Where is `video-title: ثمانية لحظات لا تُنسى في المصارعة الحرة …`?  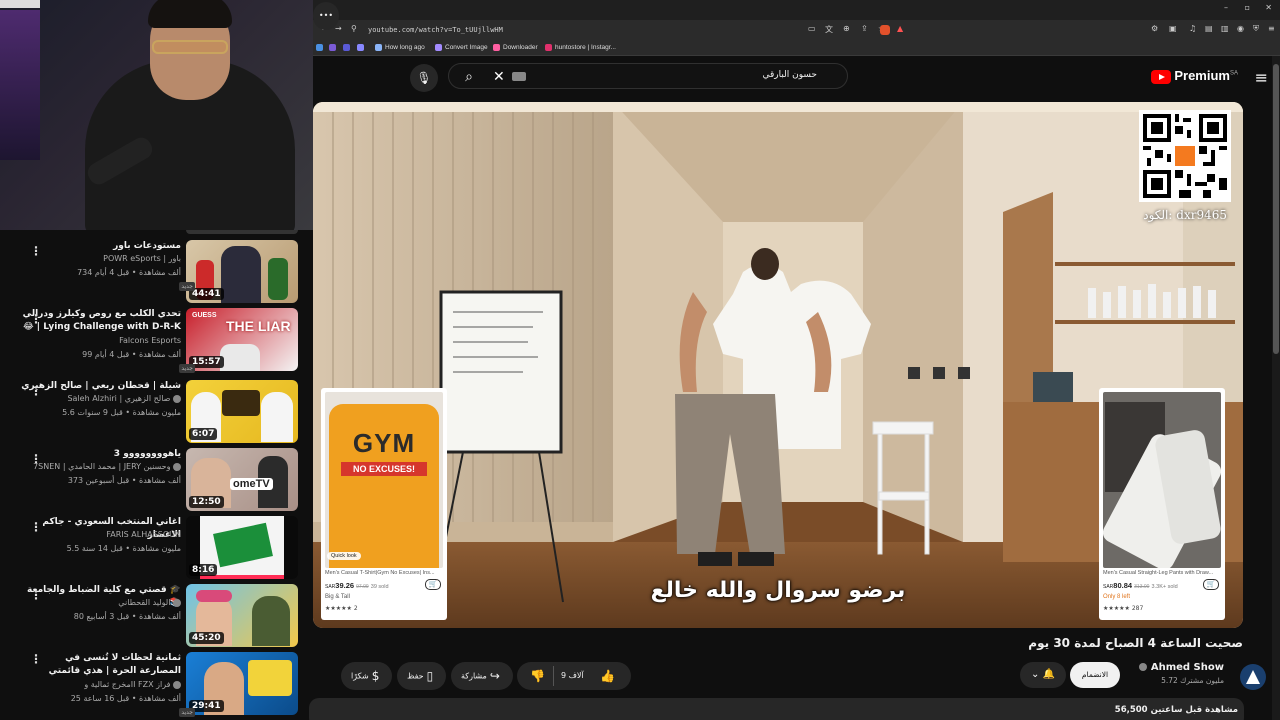
video-title: ثمانية لحظات لا تُنسى في المصارعة الحرة … is located at coordinates (101, 665).